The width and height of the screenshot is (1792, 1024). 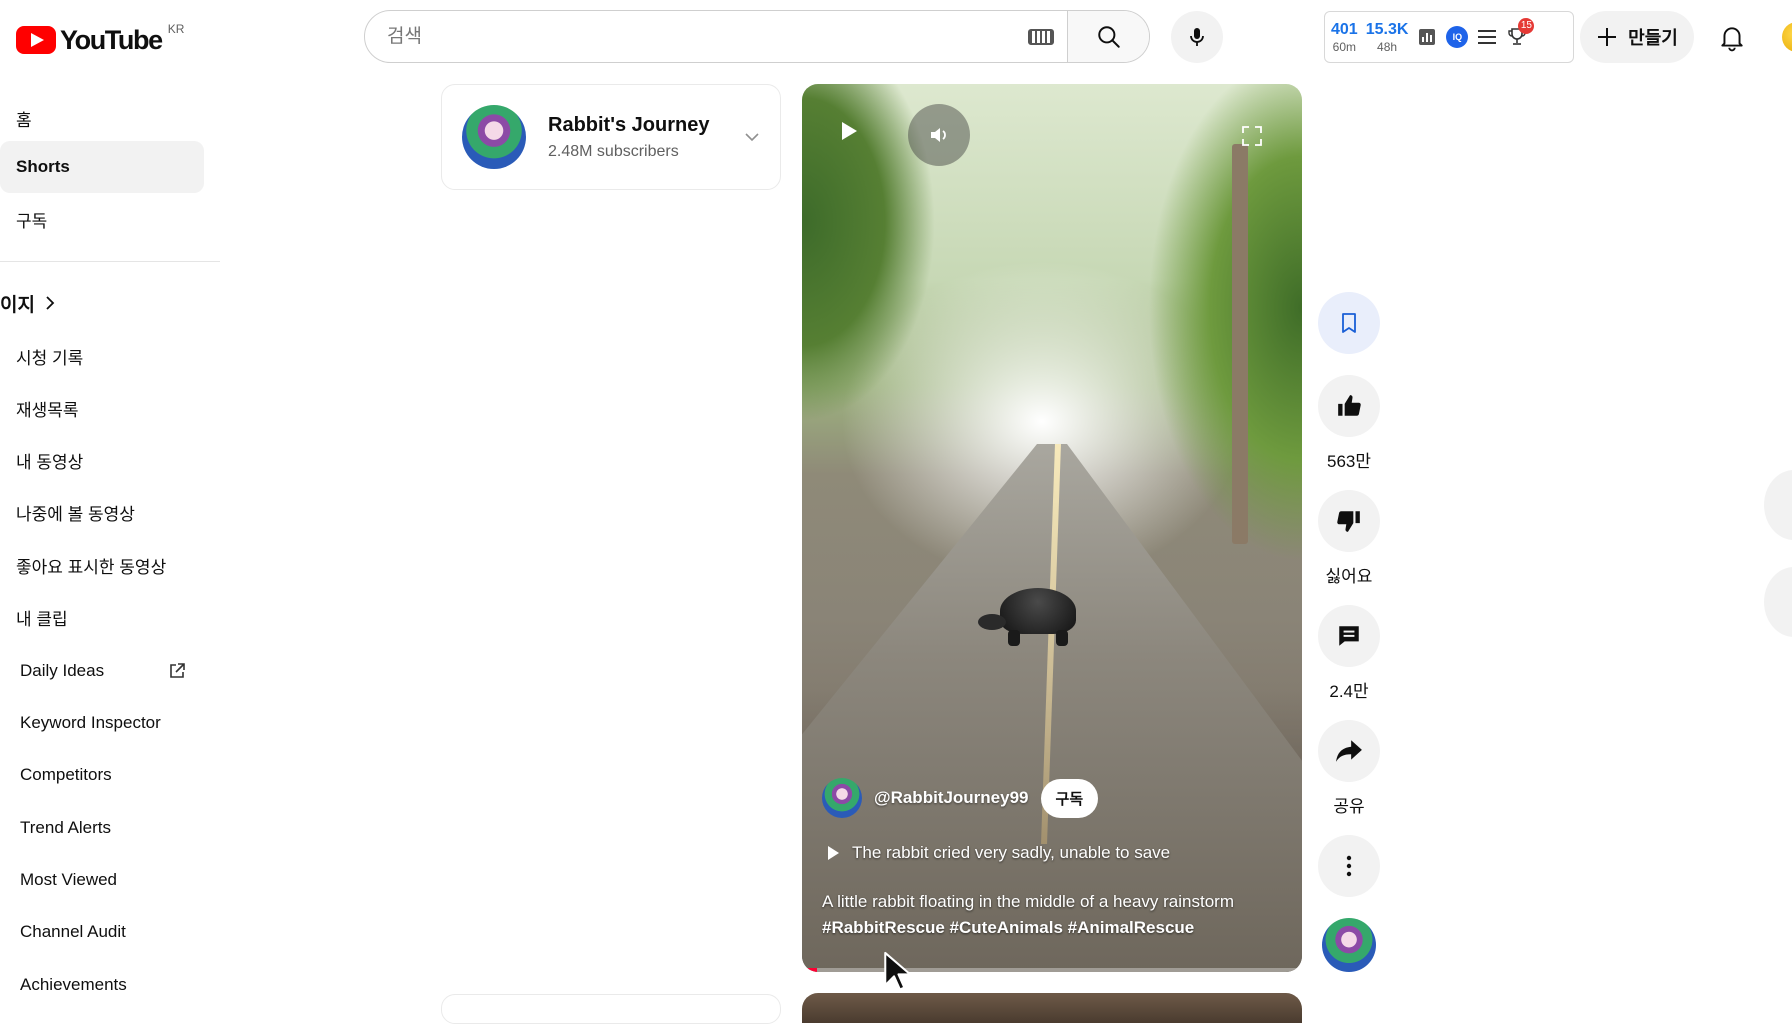 What do you see at coordinates (102, 460) in the screenshot?
I see `sidebar-item-your-videos: 내 동영상` at bounding box center [102, 460].